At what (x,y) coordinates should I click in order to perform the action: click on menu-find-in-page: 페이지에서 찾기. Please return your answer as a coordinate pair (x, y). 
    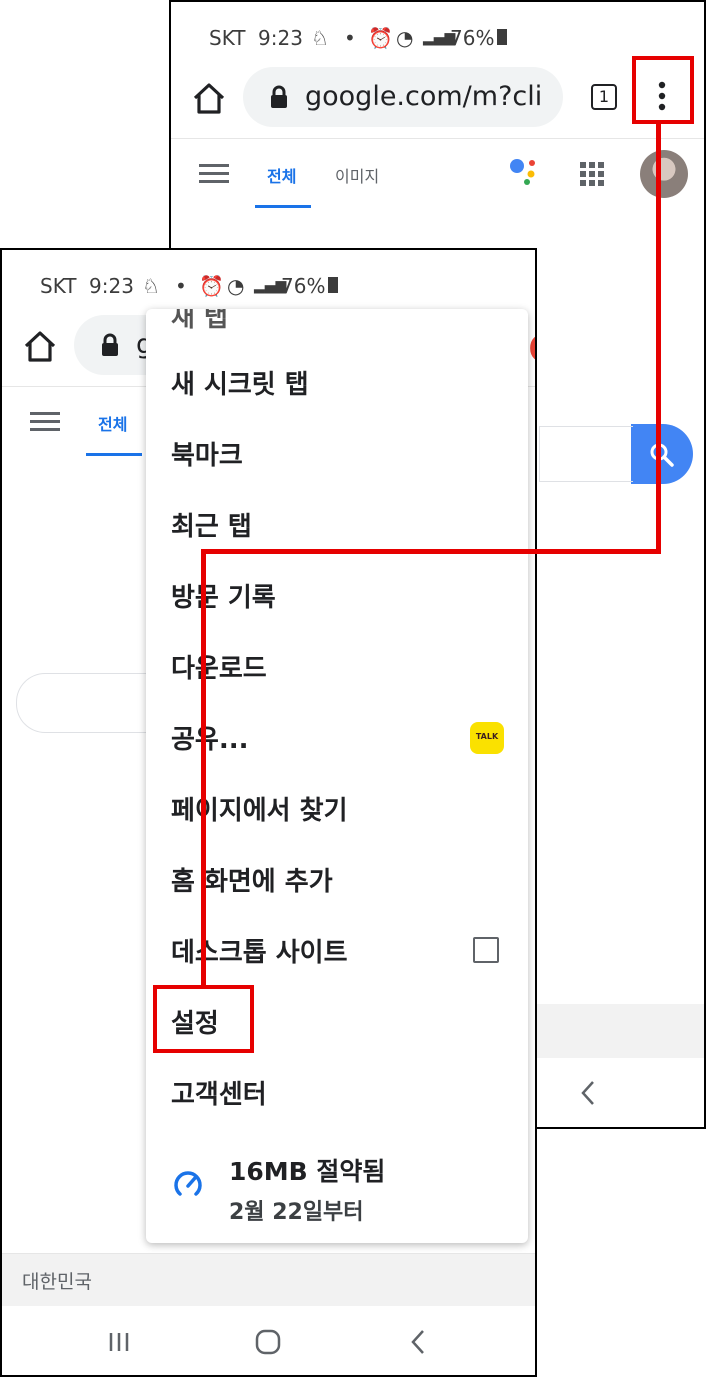
    Looking at the image, I should click on (259, 808).